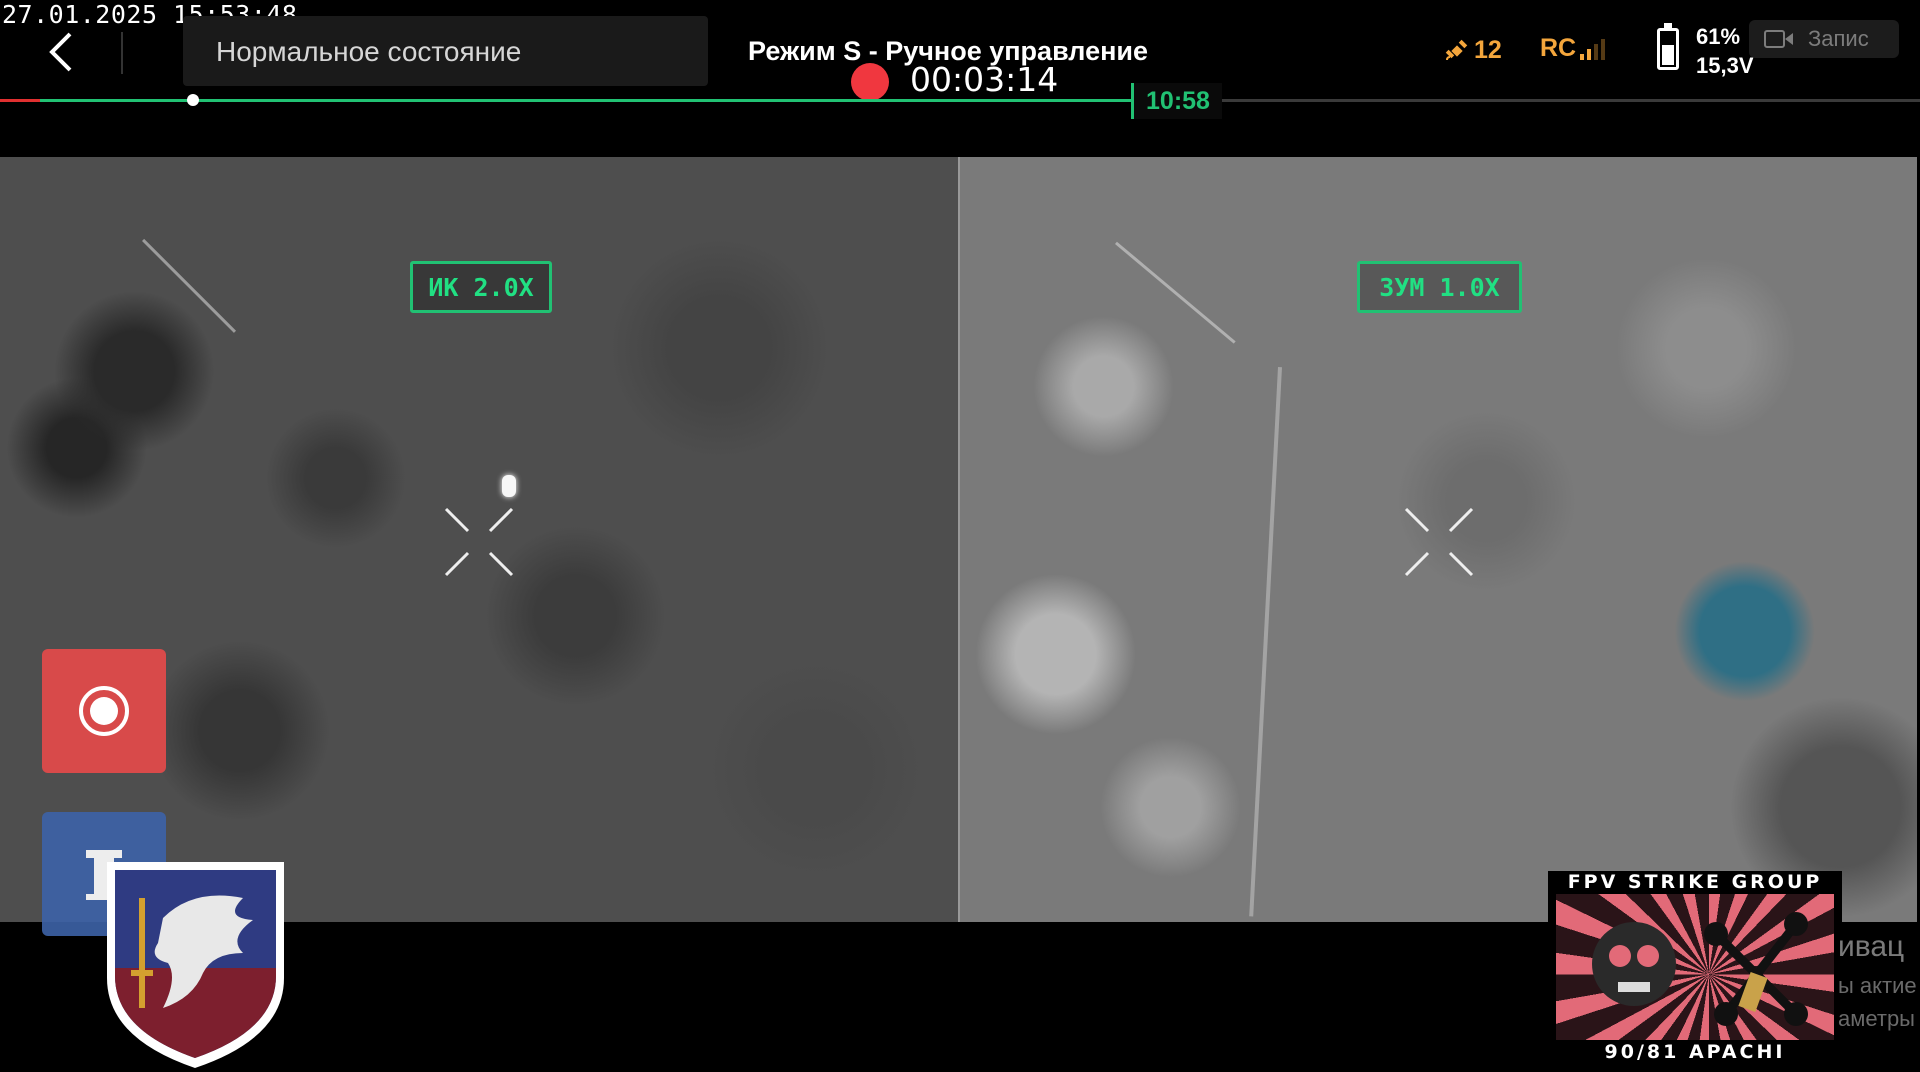  Describe the element at coordinates (1695, 882) in the screenshot. I see `fpv-logo-title: FPV STRIKE GROUP` at that location.